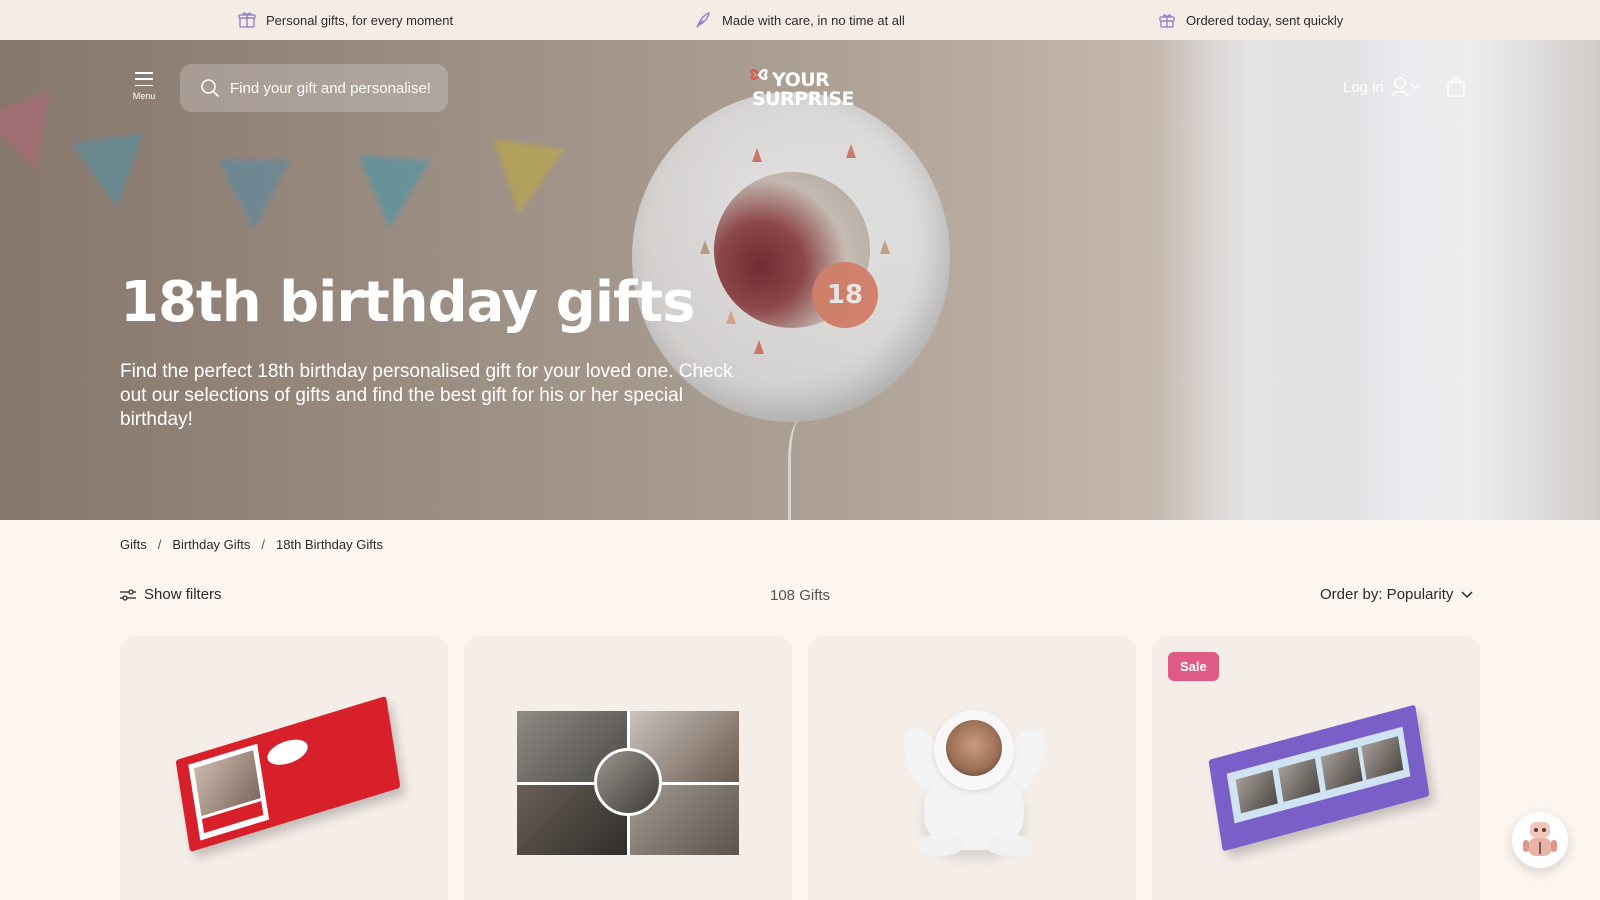 The height and width of the screenshot is (900, 1600). What do you see at coordinates (144, 89) in the screenshot?
I see `menu-button: Menu` at bounding box center [144, 89].